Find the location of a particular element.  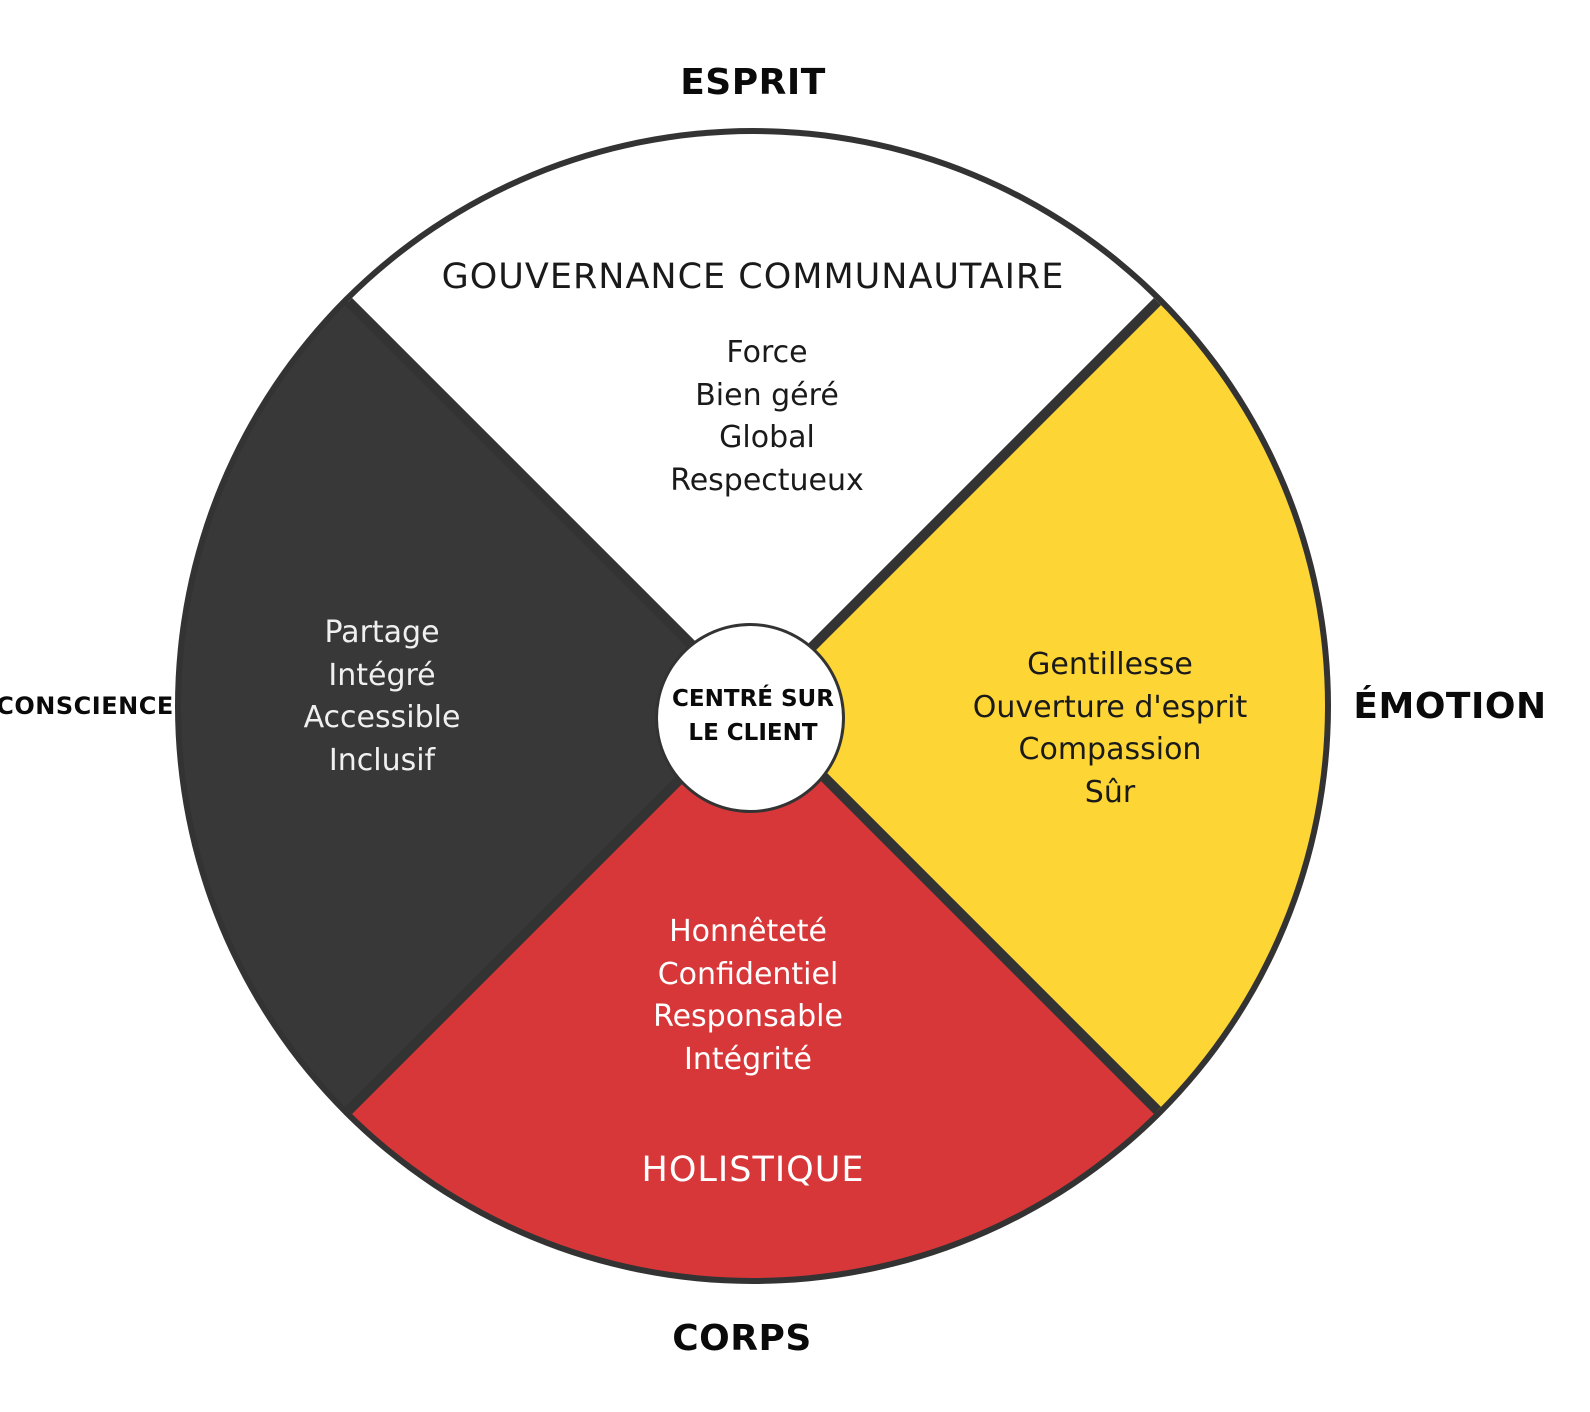

quadrant-word: Respectueux is located at coordinates (767, 480).